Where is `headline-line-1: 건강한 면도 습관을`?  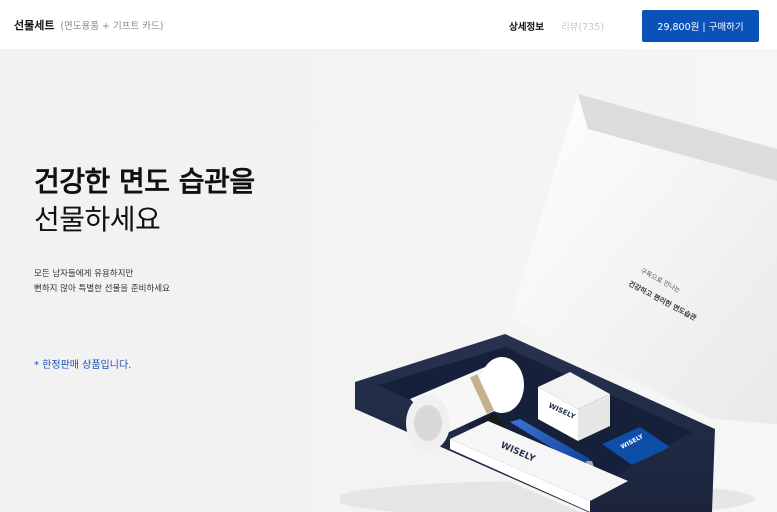 headline-line-1: 건강한 면도 습관을 is located at coordinates (144, 181).